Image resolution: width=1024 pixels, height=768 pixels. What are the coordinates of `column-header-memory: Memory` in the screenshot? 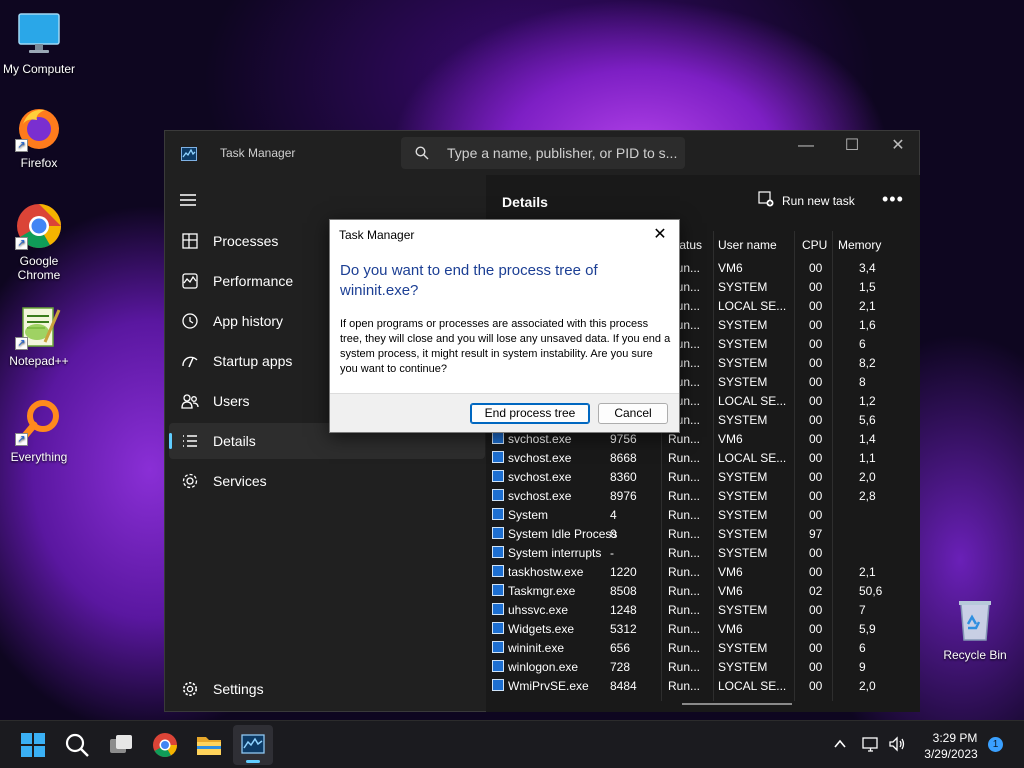 It's located at (859, 245).